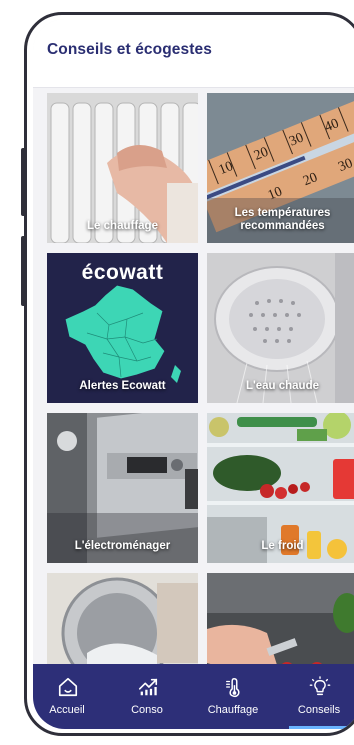  What do you see at coordinates (148, 687) in the screenshot?
I see `chart-icon` at bounding box center [148, 687].